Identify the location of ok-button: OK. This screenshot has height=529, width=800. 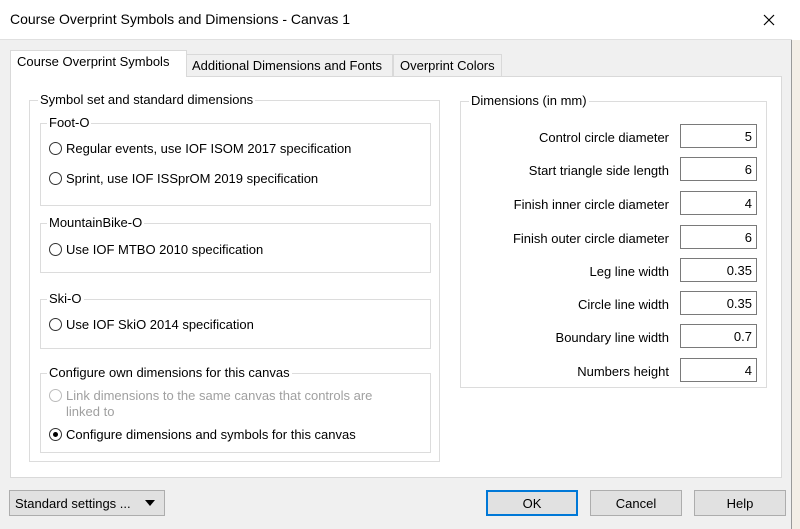
(532, 503).